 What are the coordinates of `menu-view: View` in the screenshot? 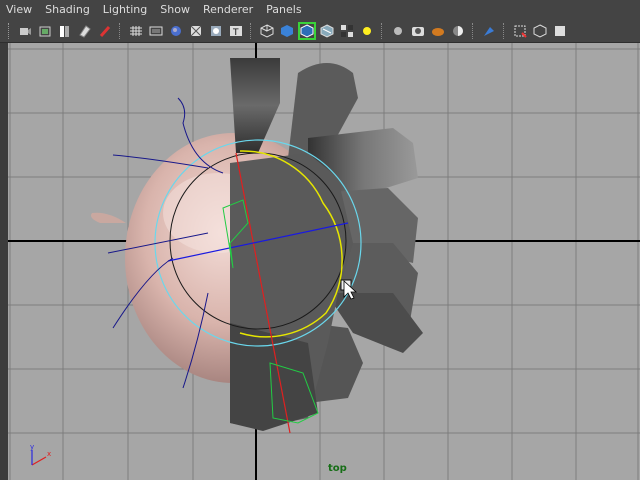 It's located at (19, 10).